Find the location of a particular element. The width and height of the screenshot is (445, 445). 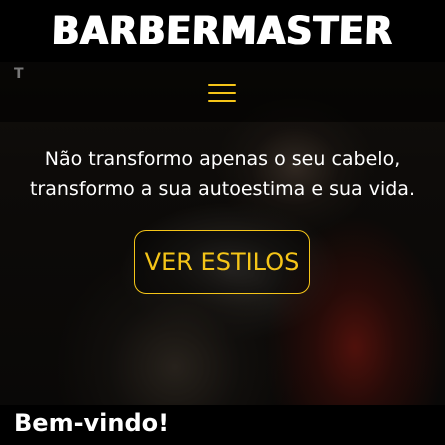

brand-logo: BARBERMASTER is located at coordinates (222, 31).